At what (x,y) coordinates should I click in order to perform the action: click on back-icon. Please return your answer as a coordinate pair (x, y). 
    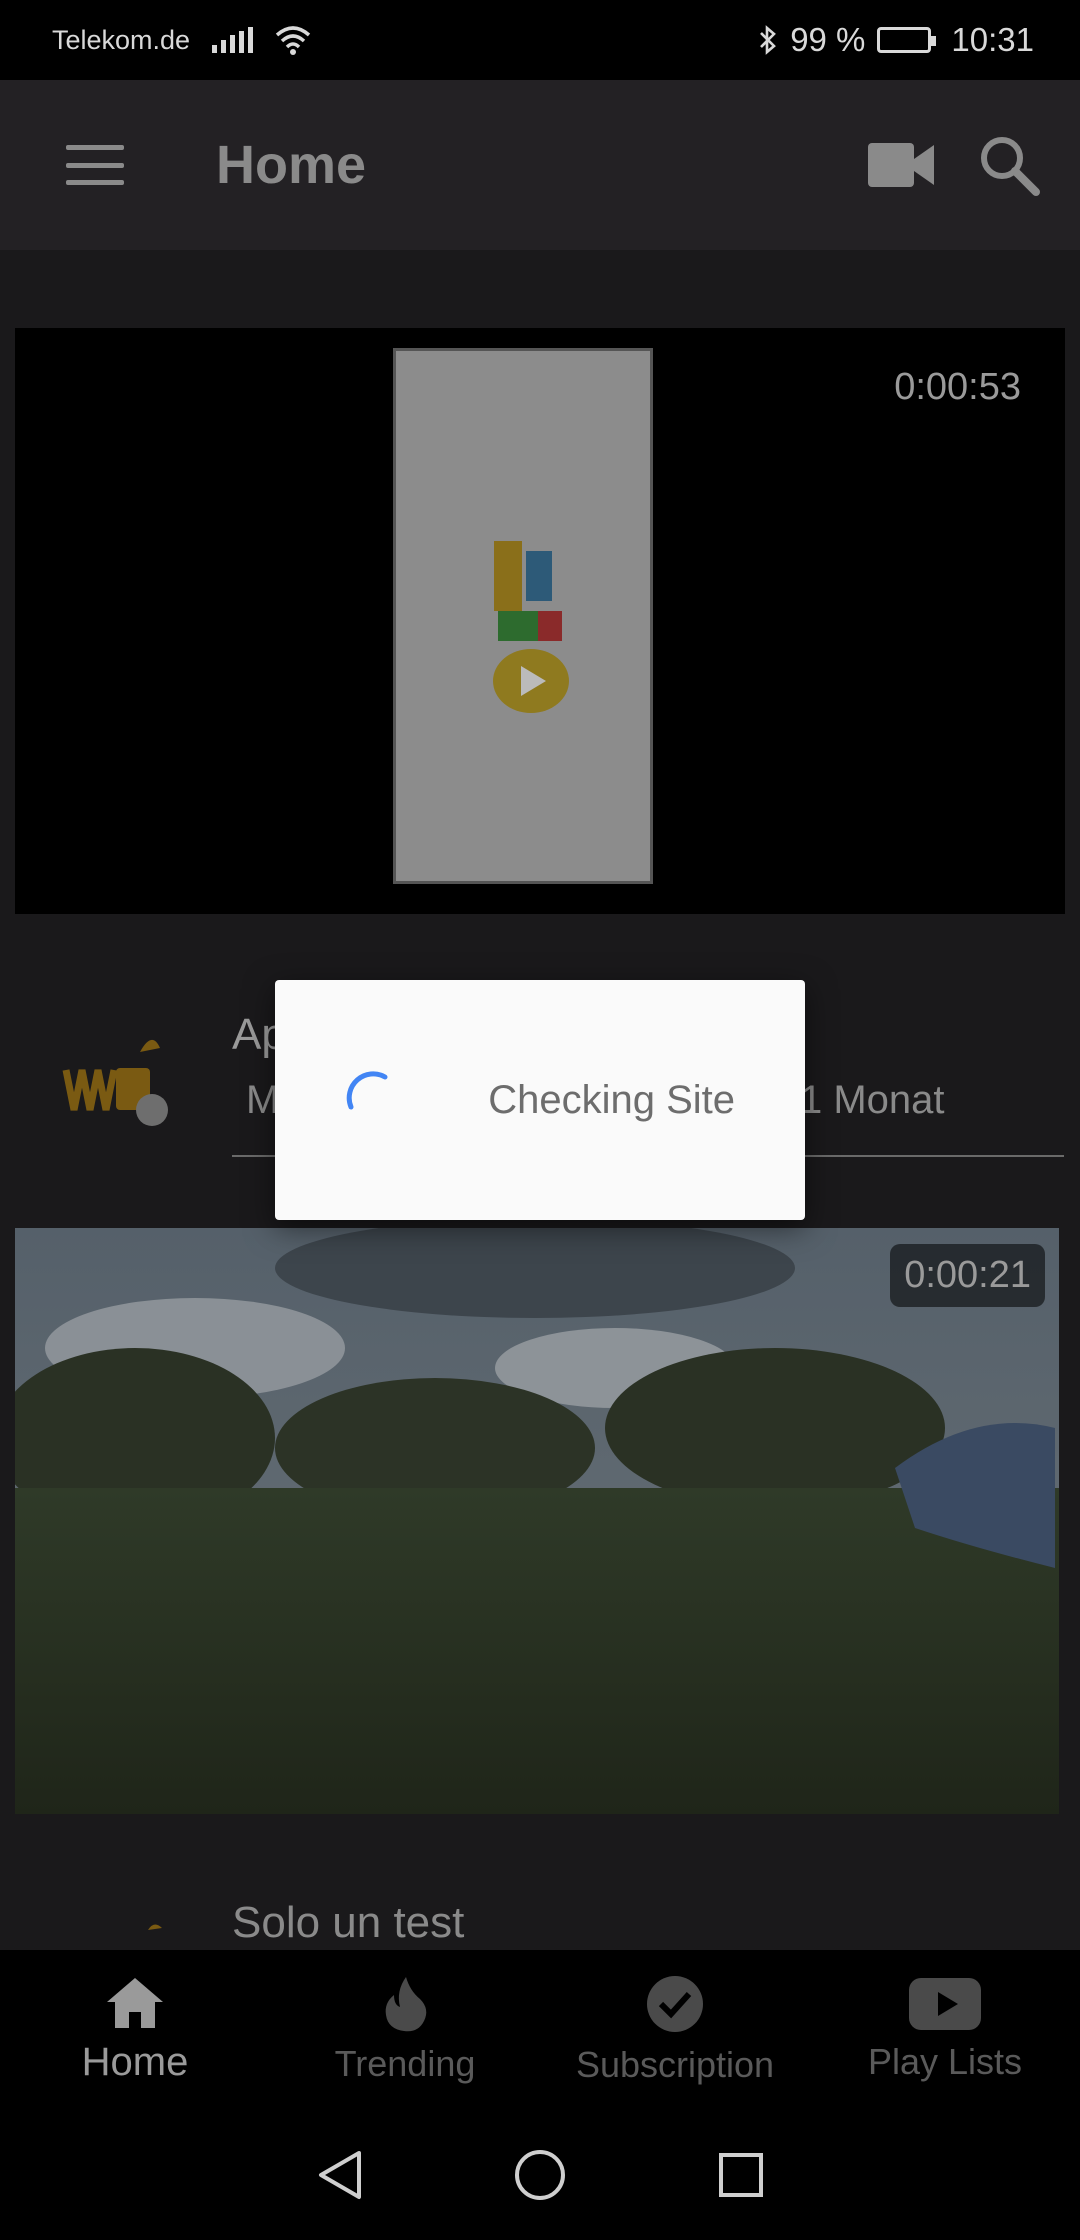
    Looking at the image, I should click on (339, 2175).